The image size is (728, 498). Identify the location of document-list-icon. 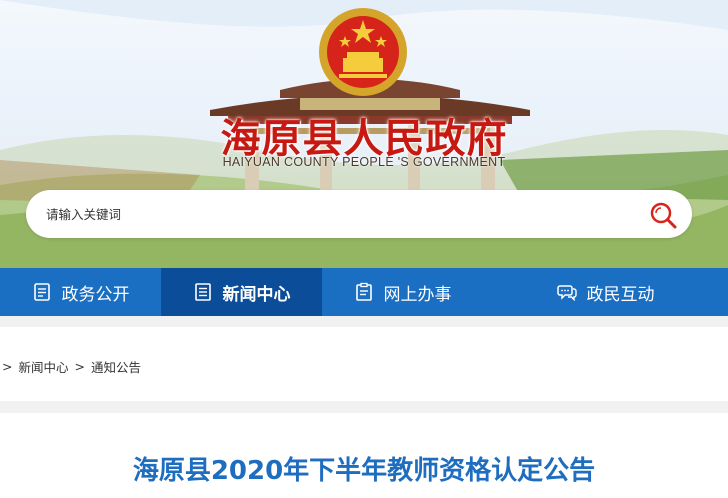
(41, 292).